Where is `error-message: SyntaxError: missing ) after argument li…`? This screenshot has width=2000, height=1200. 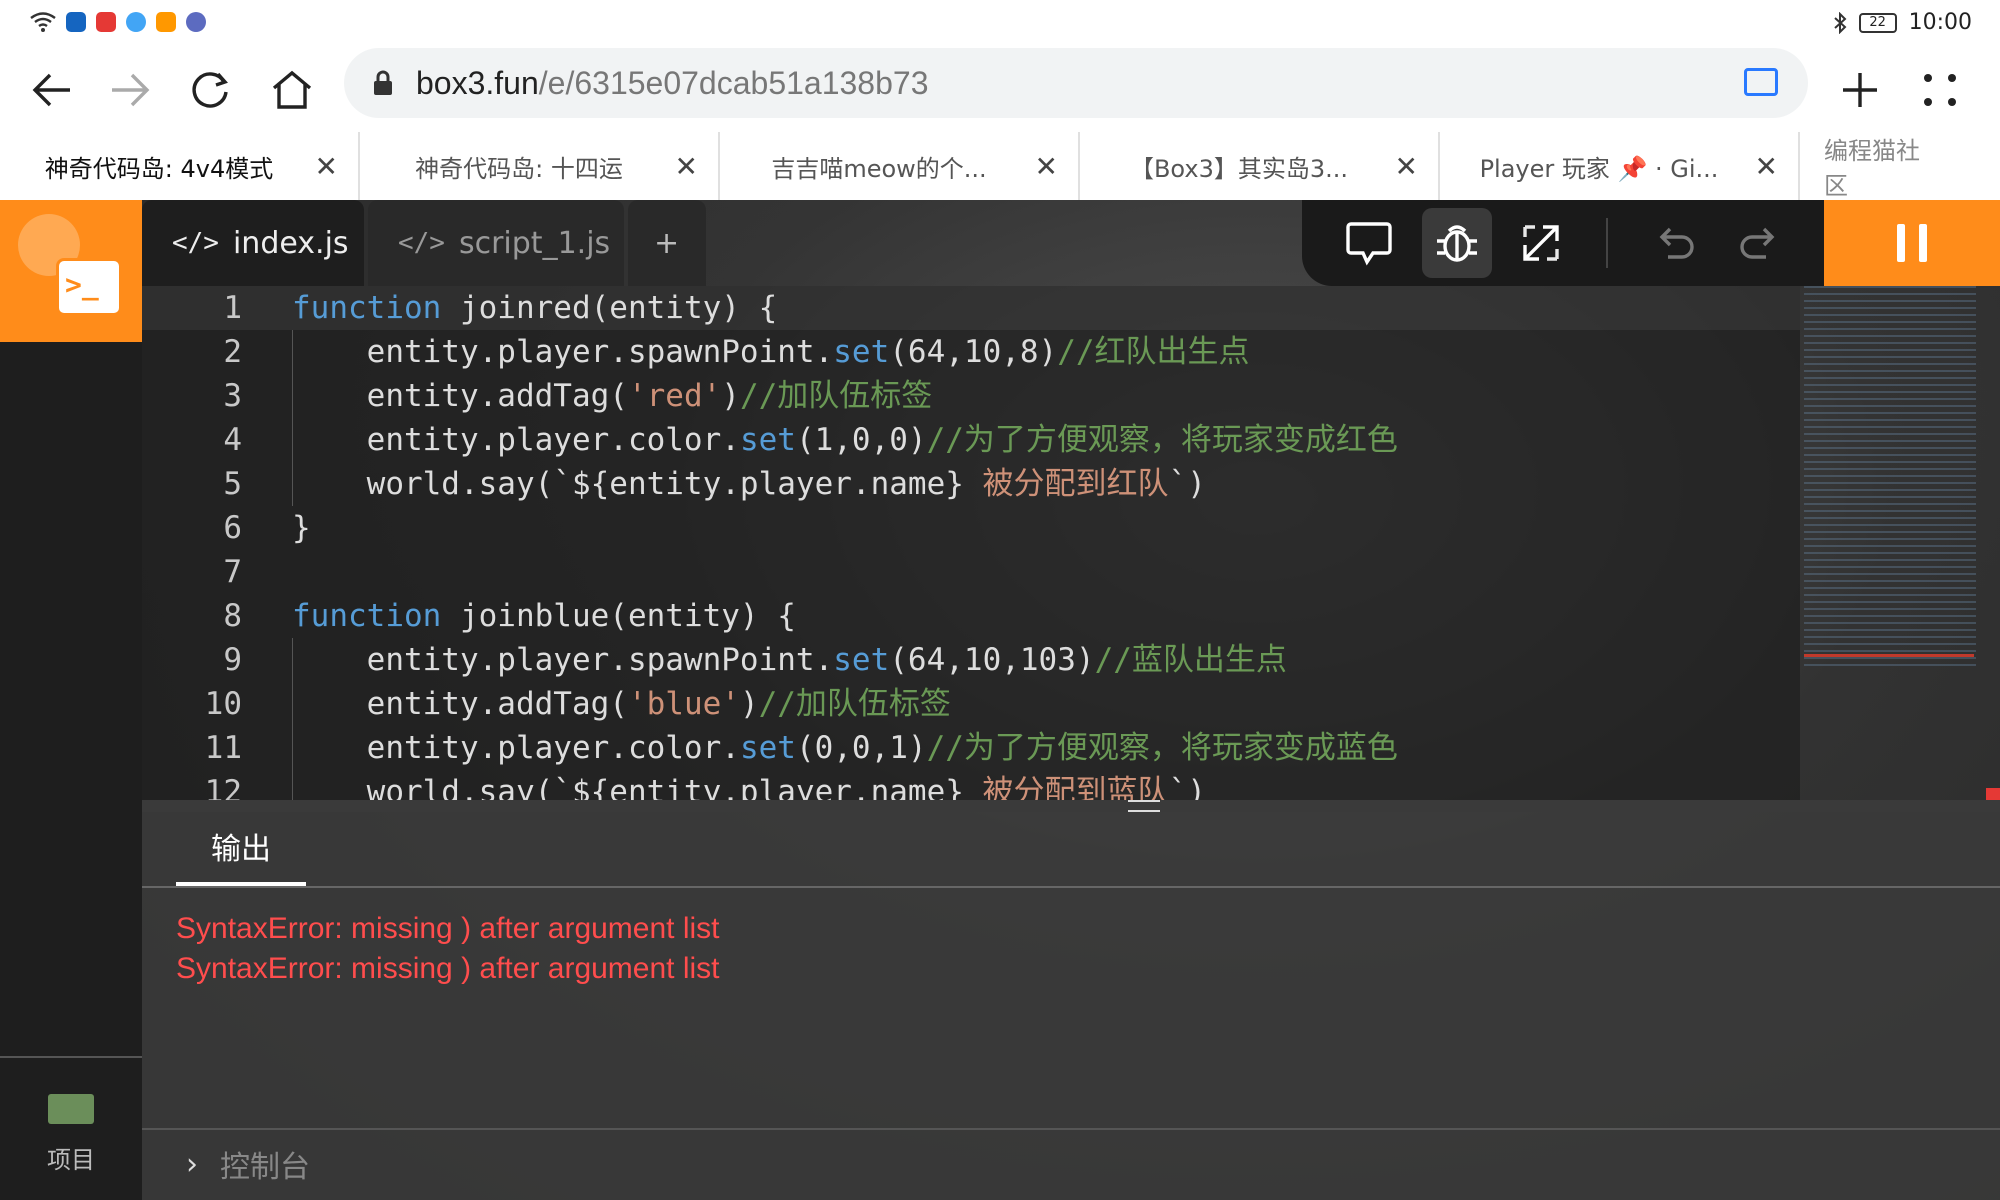 error-message: SyntaxError: missing ) after argument li… is located at coordinates (448, 968).